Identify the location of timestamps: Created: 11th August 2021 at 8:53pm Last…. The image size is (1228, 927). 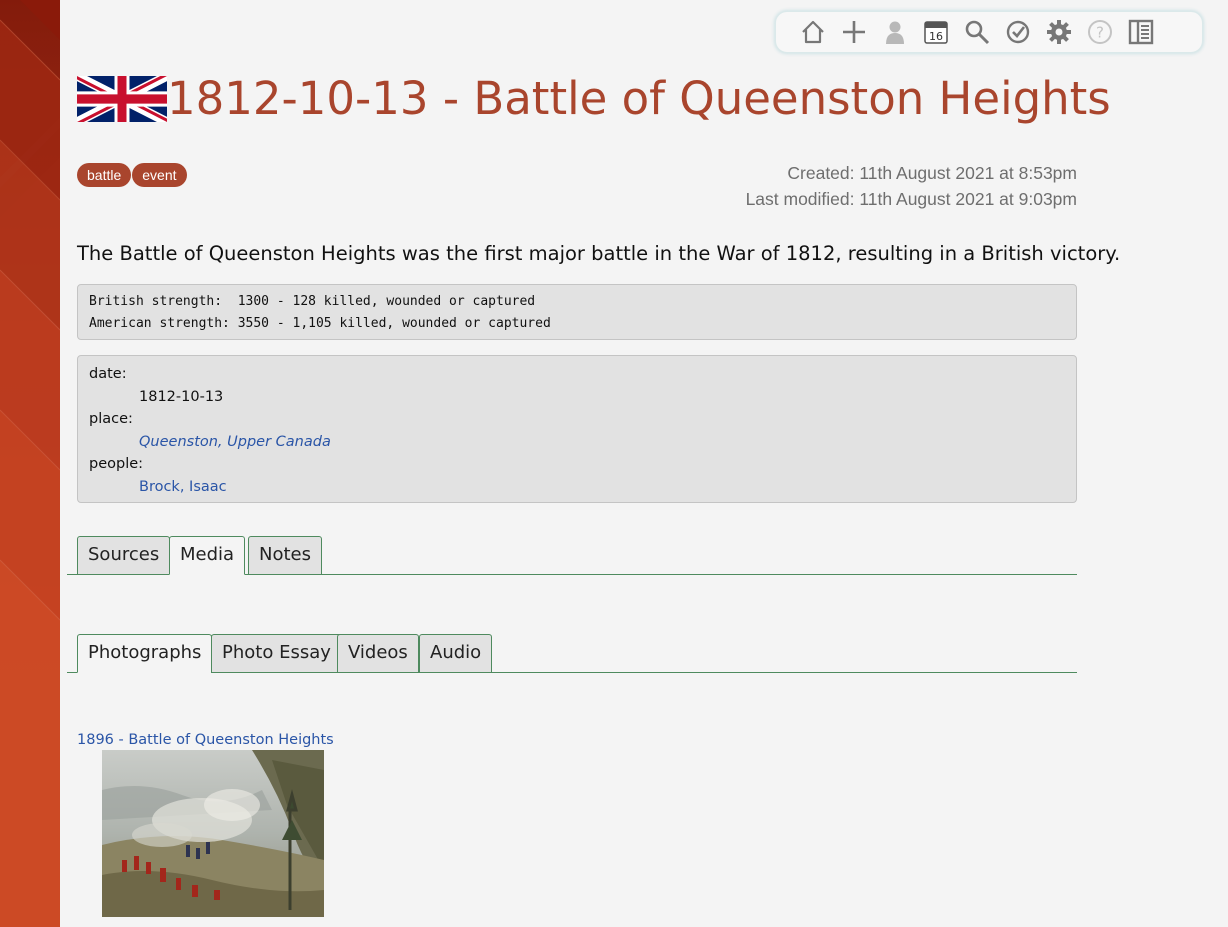
(911, 186).